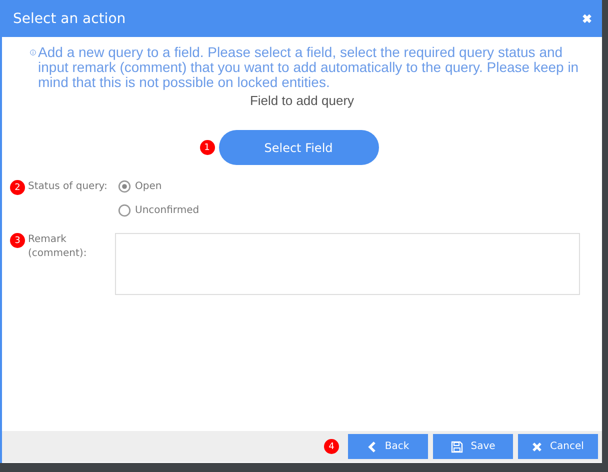 Image resolution: width=608 pixels, height=472 pixels. I want to click on cancel-button: Cancel, so click(558, 446).